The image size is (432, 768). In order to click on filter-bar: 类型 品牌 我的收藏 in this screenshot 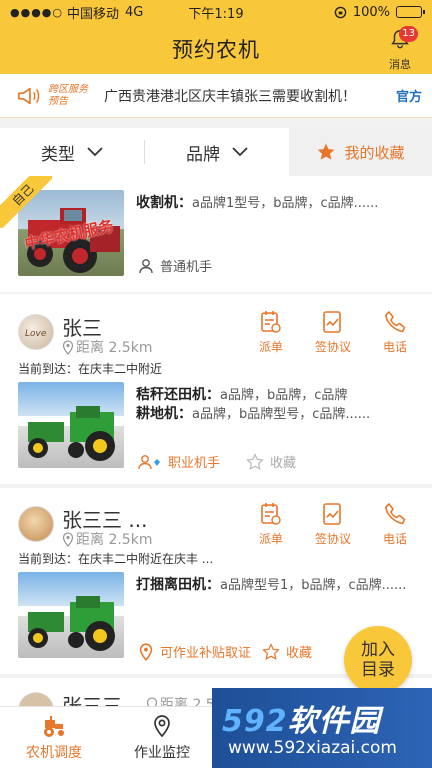, I will do `click(216, 152)`.